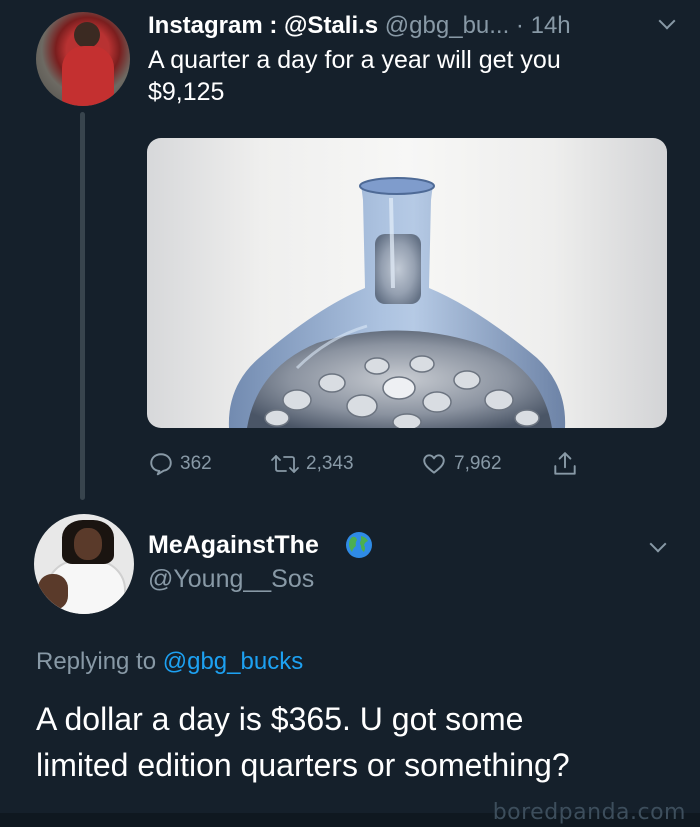 Image resolution: width=700 pixels, height=827 pixels. What do you see at coordinates (196, 463) in the screenshot?
I see `reply-count: 362` at bounding box center [196, 463].